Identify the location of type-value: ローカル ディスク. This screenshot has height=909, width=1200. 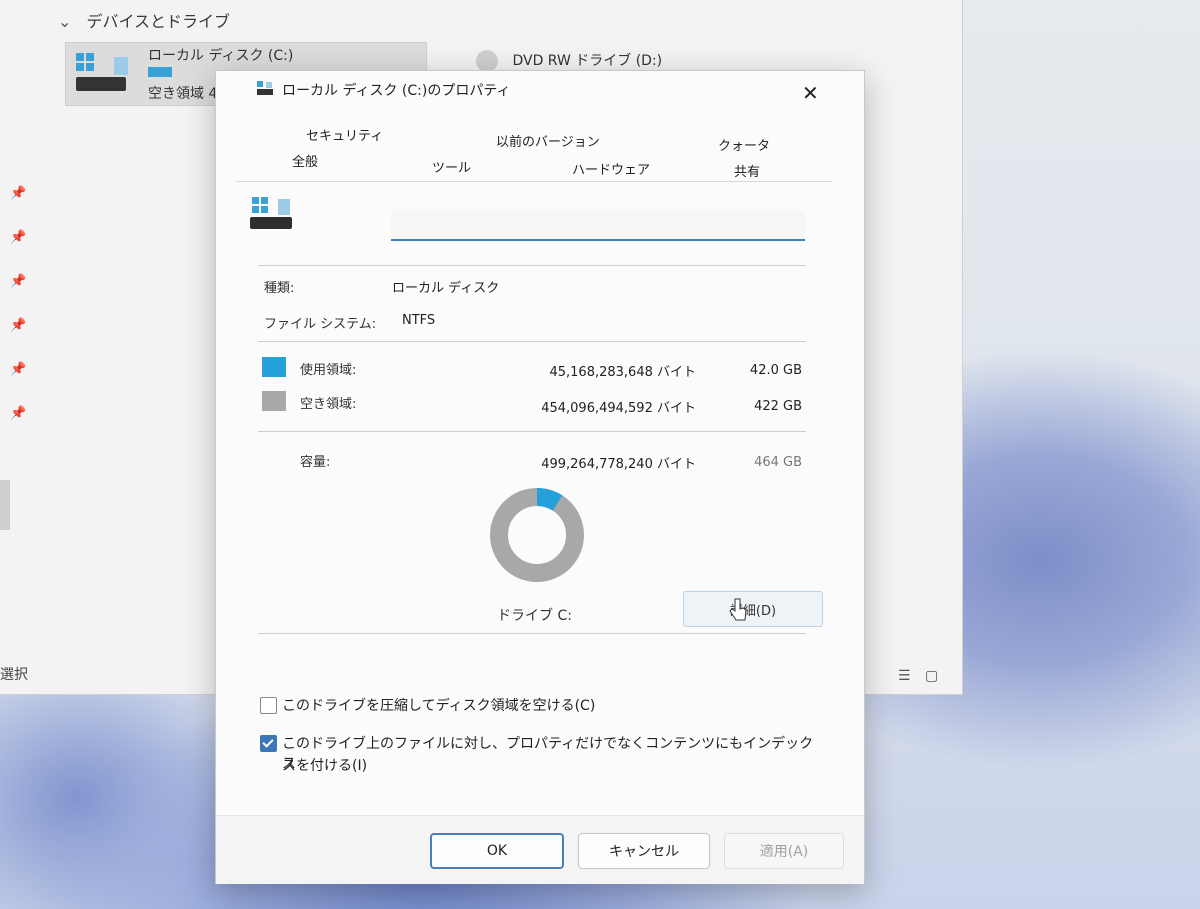
(446, 288).